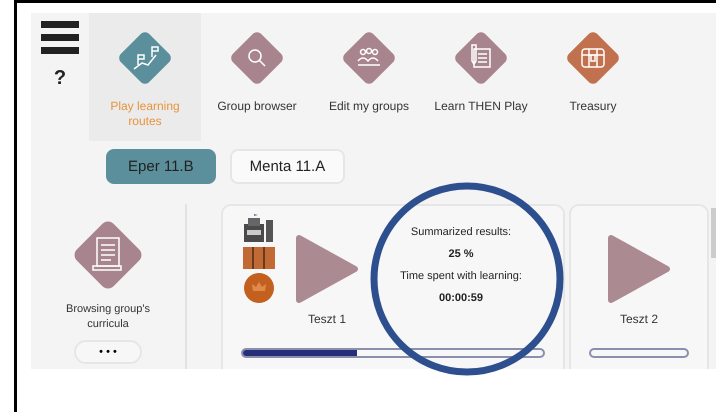 The image size is (716, 412). Describe the element at coordinates (481, 77) in the screenshot. I see `module-tile: Learn THEN Play` at that location.